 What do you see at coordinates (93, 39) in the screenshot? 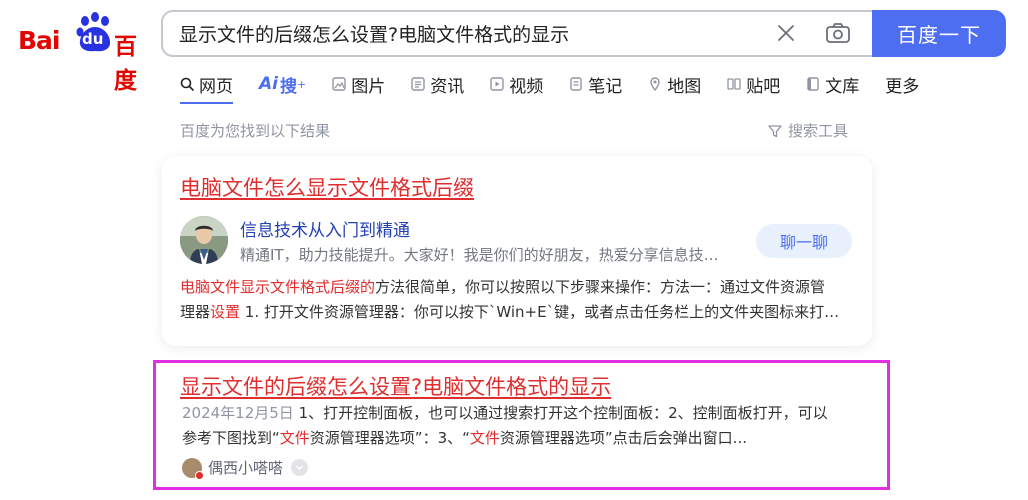
I see `logo-text-du: du` at bounding box center [93, 39].